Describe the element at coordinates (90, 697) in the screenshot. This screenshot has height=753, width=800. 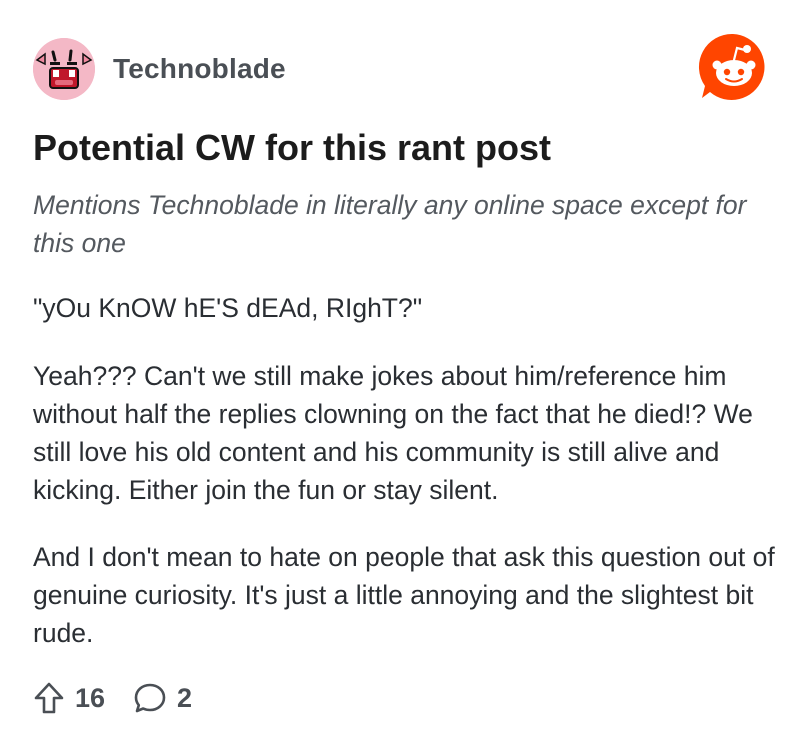
I see `upvote-count: 16` at that location.